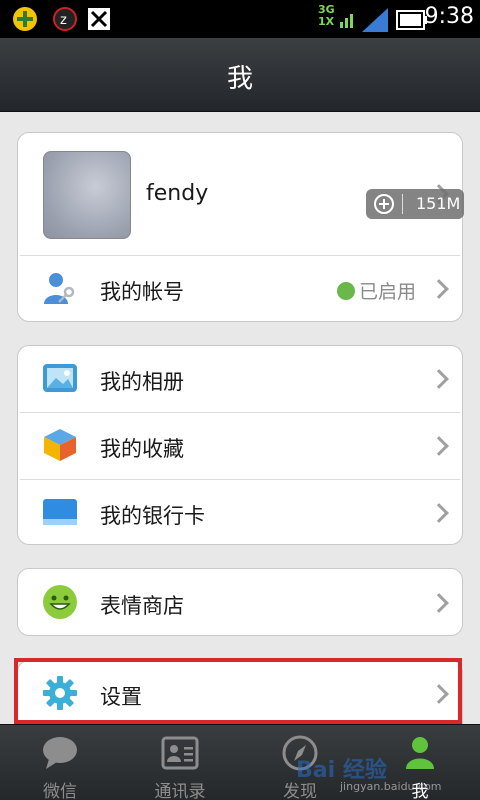 The image size is (480, 800). What do you see at coordinates (60, 753) in the screenshot?
I see `chat-bubble-icon` at bounding box center [60, 753].